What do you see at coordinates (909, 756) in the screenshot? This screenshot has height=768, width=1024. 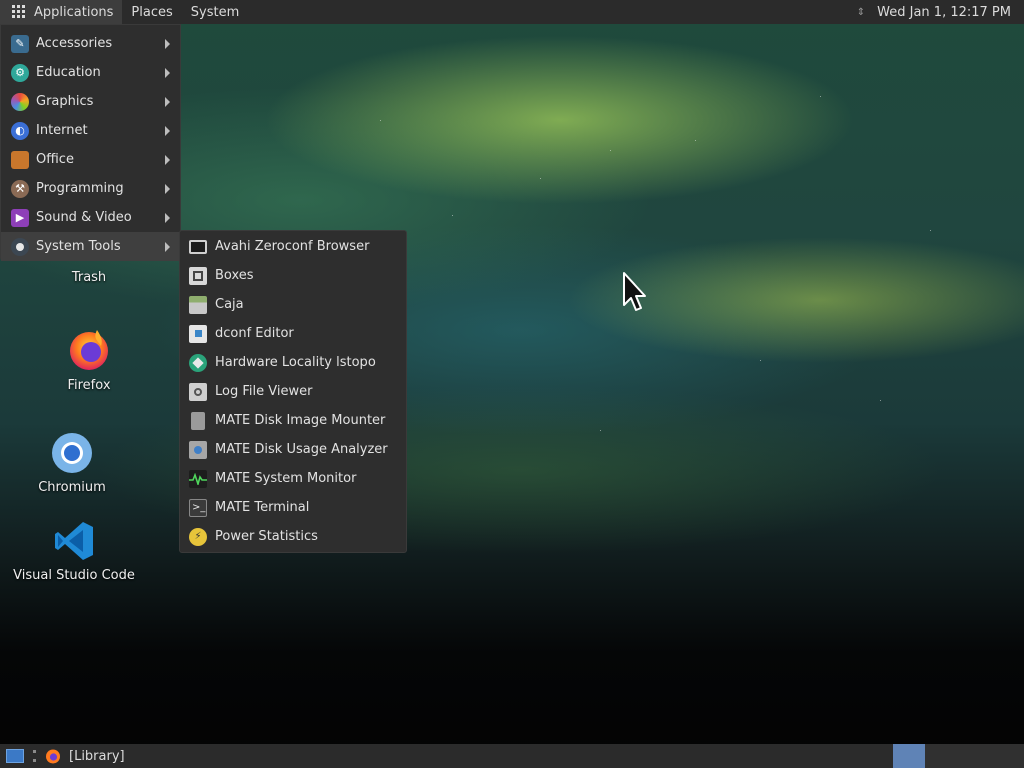 I see `workspace-1-button` at bounding box center [909, 756].